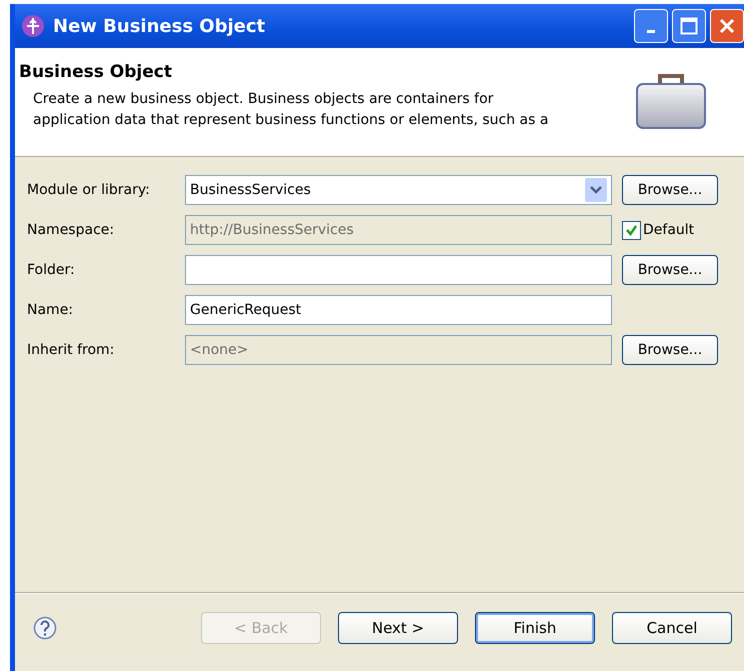 The width and height of the screenshot is (744, 671). Describe the element at coordinates (33, 26) in the screenshot. I see `app-icon` at that location.